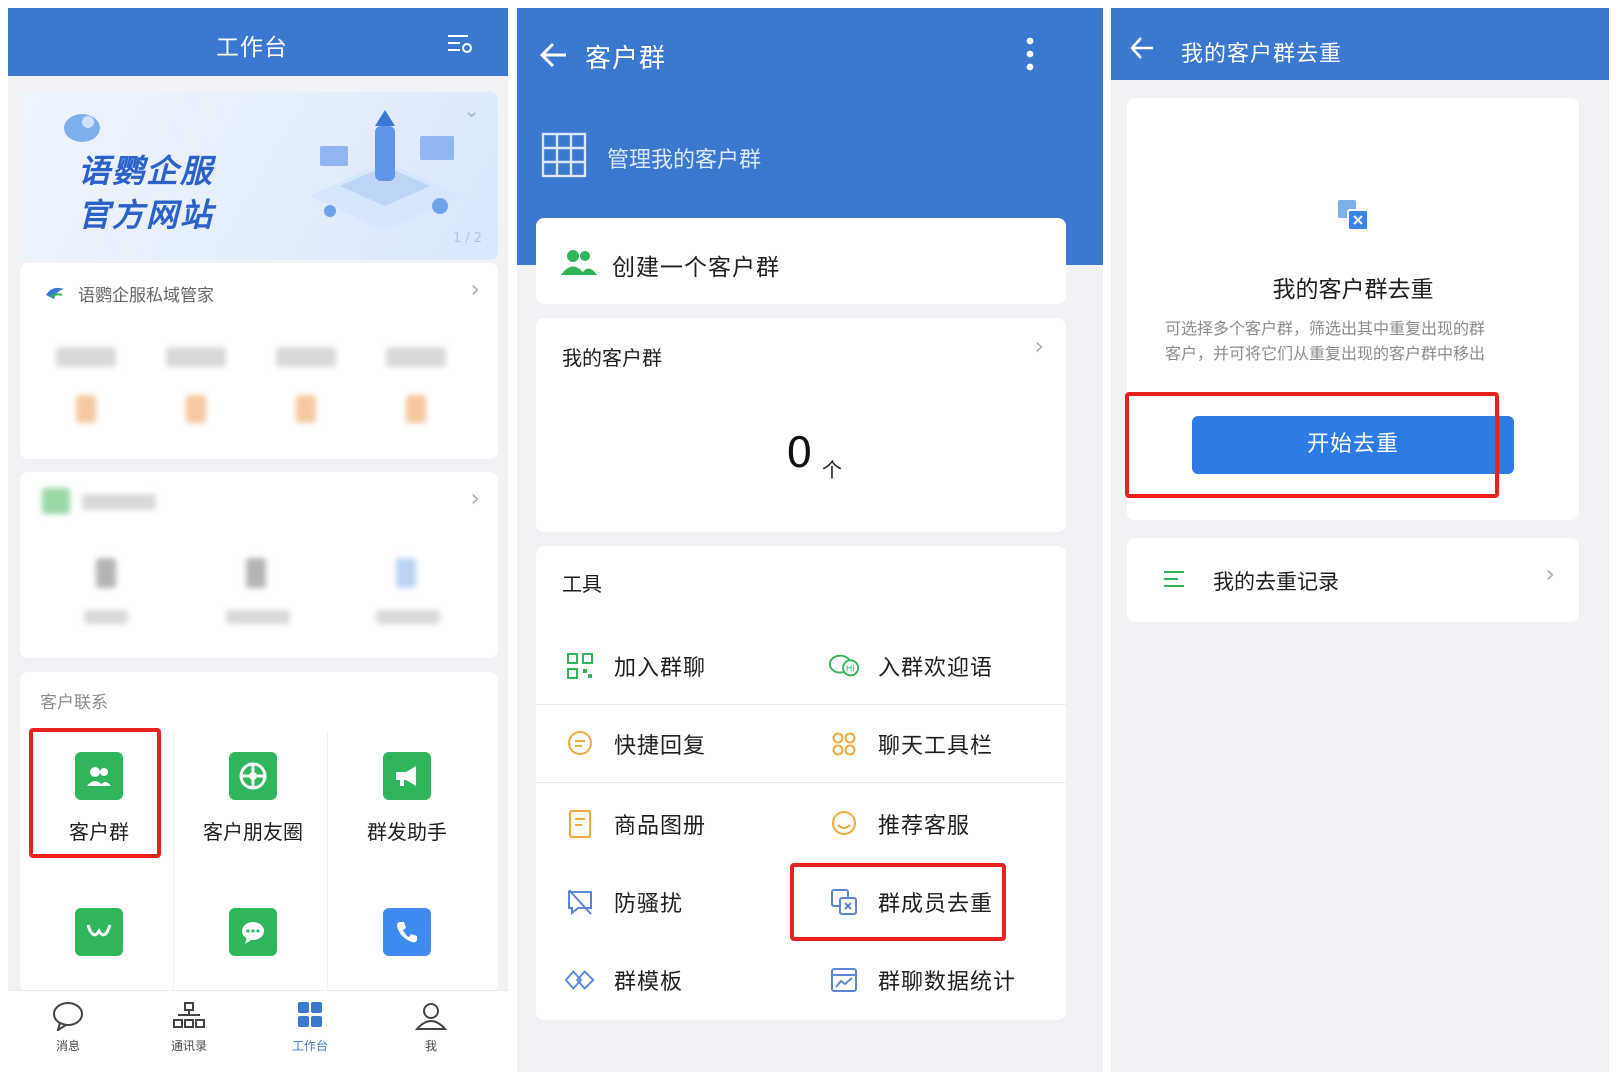 This screenshot has height=1080, width=1617. Describe the element at coordinates (1174, 579) in the screenshot. I see `list-icon` at that location.